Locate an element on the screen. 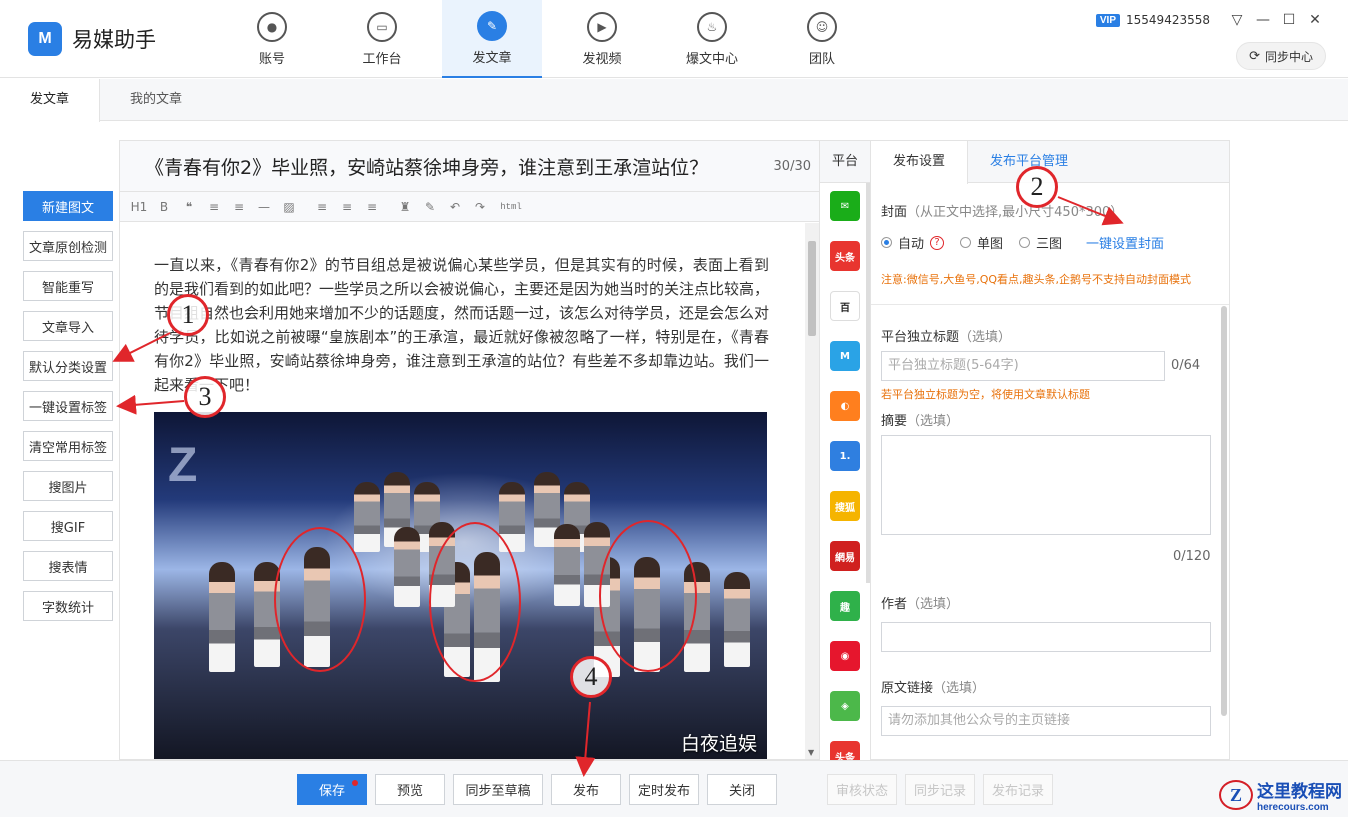  nav-item-2: ✎ 发文章 is located at coordinates (492, 39).